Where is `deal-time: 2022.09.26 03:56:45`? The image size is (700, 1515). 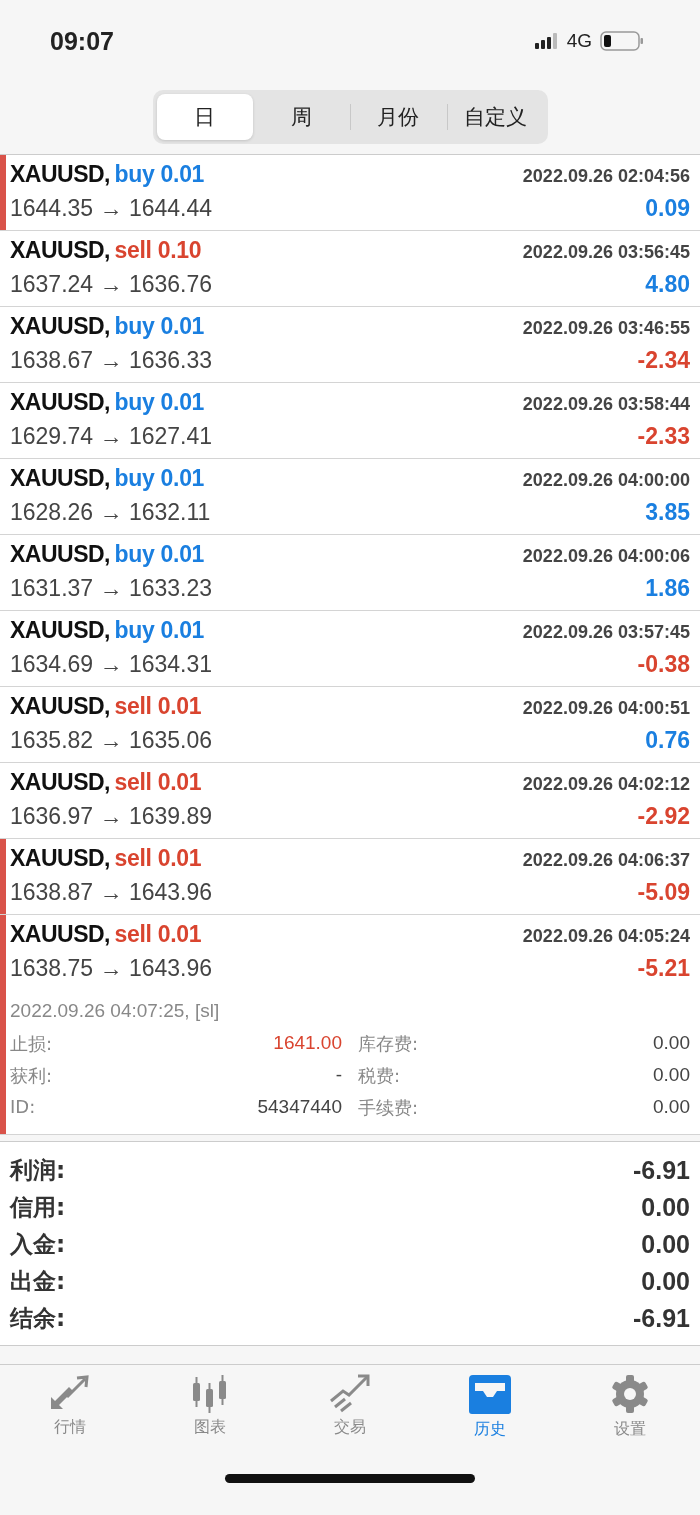 deal-time: 2022.09.26 03:56:45 is located at coordinates (606, 252).